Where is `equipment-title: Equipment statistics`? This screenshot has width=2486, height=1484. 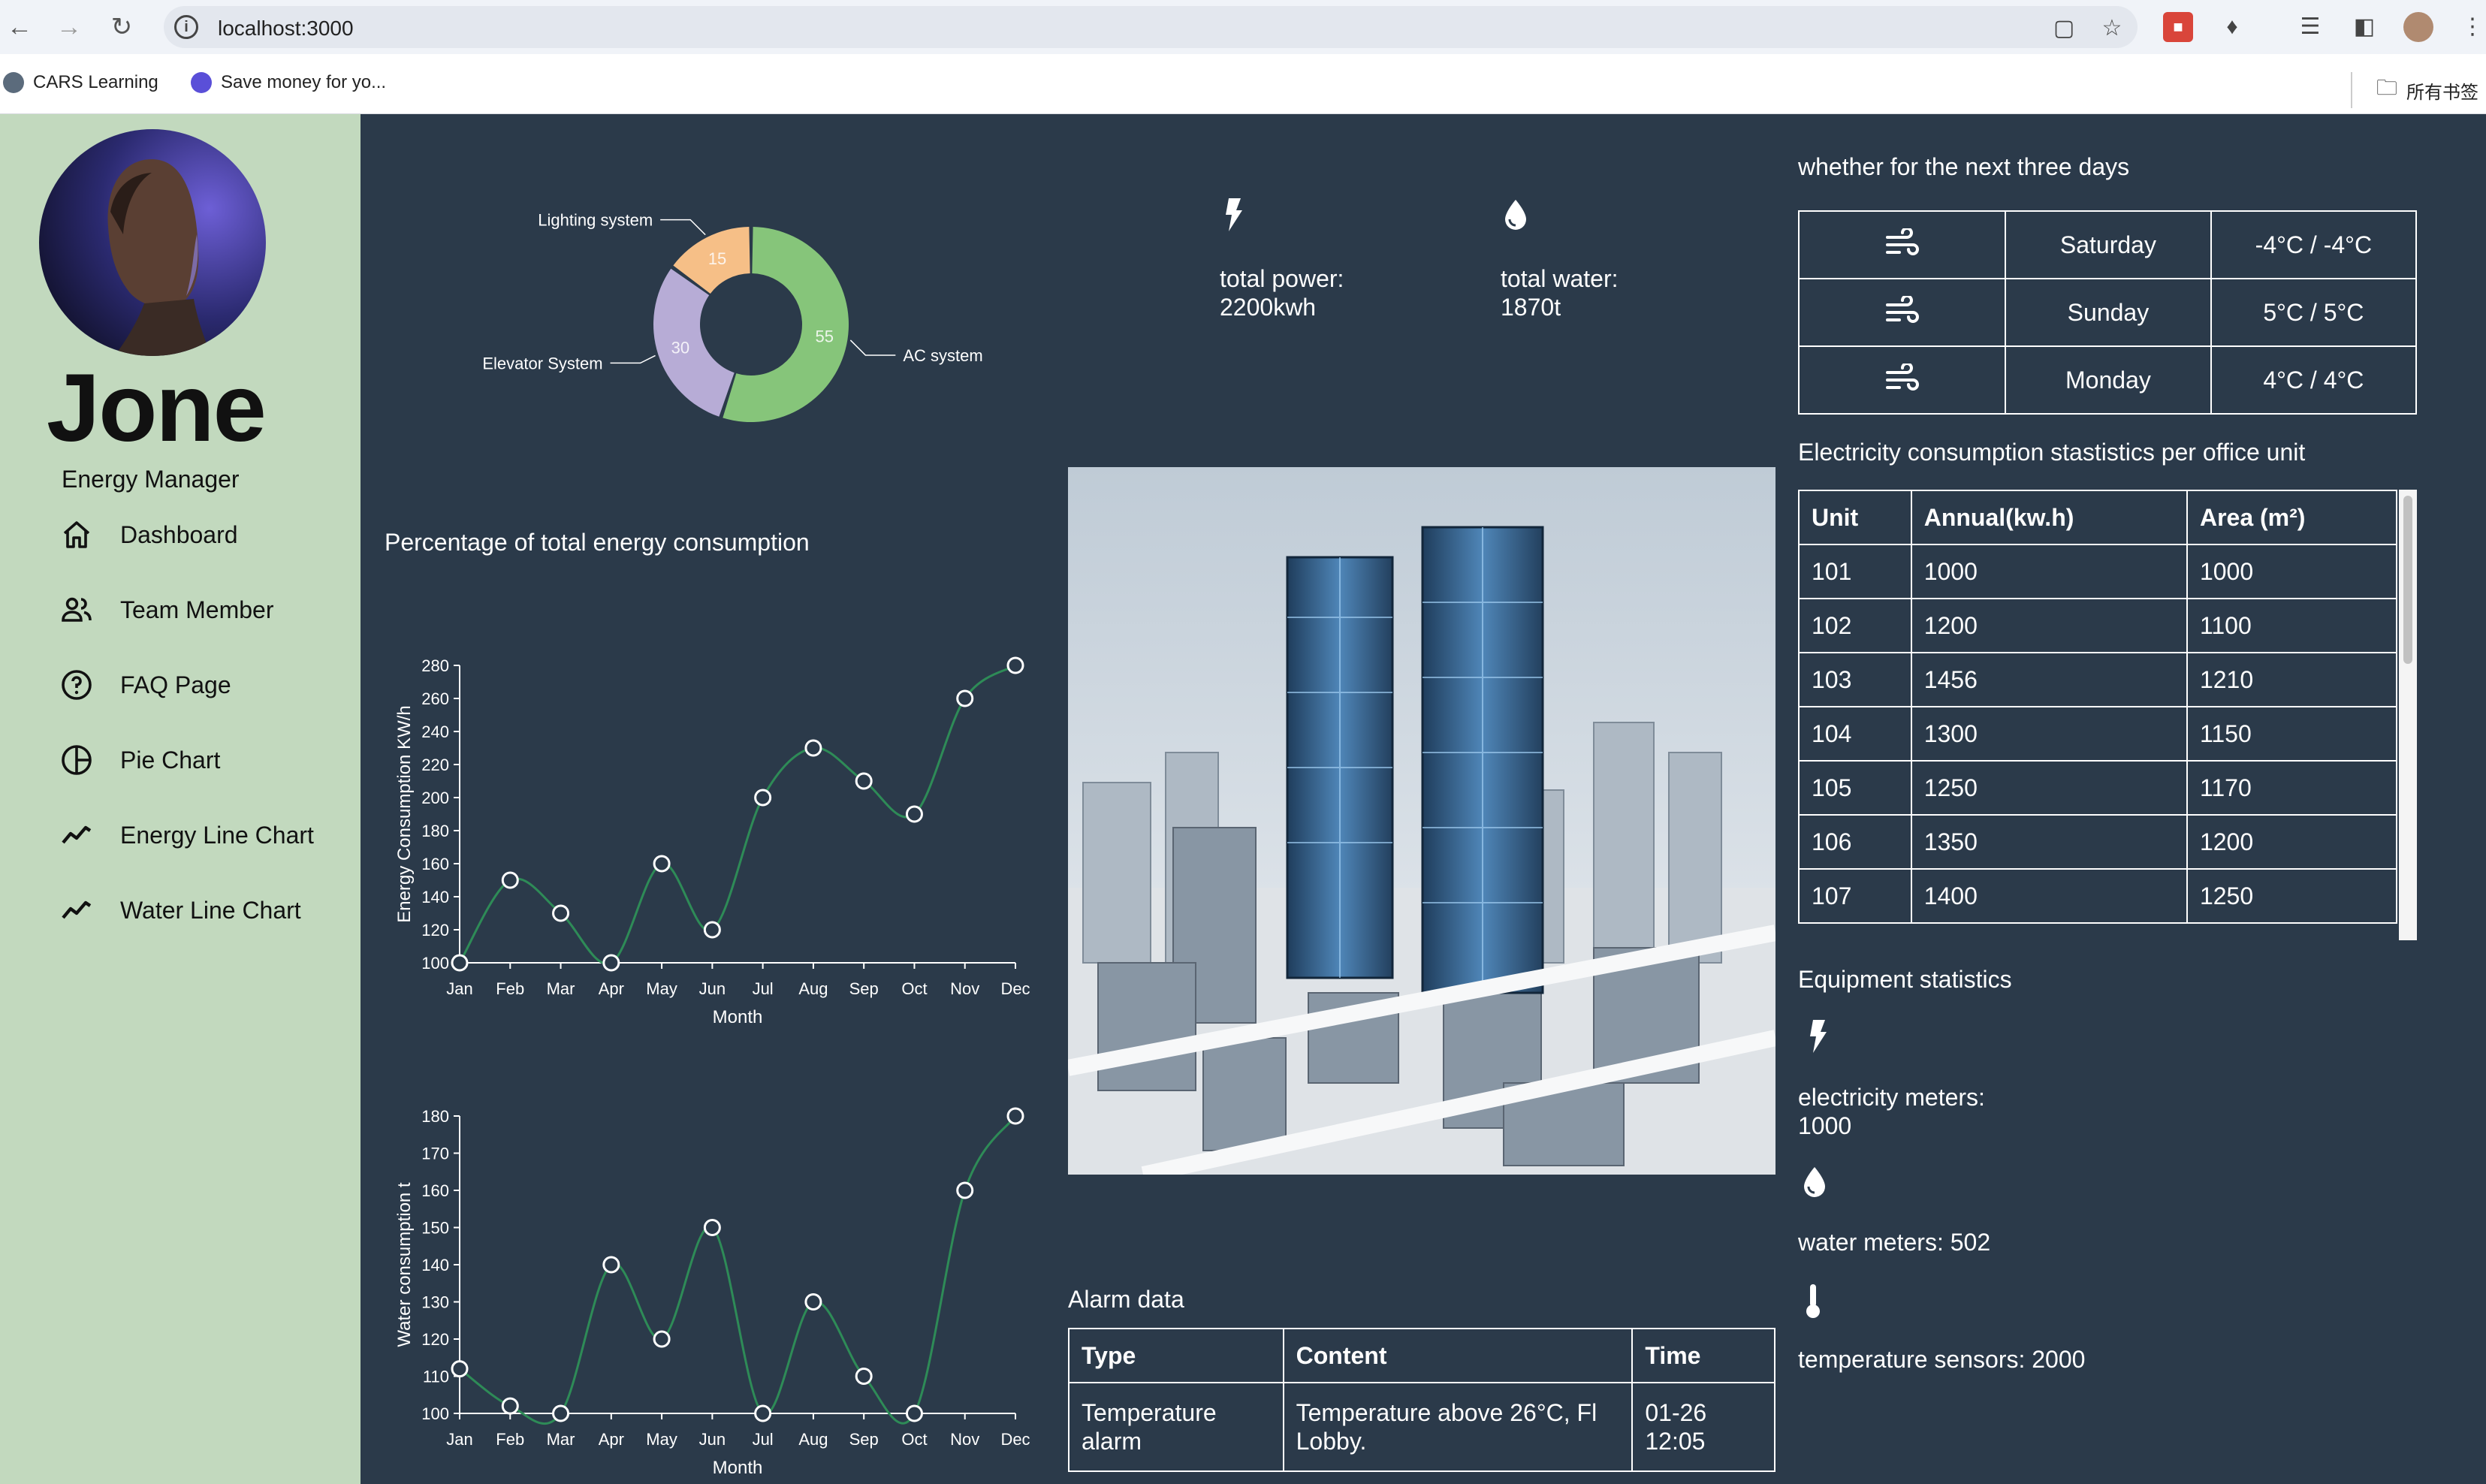
equipment-title: Equipment statistics is located at coordinates (1905, 979).